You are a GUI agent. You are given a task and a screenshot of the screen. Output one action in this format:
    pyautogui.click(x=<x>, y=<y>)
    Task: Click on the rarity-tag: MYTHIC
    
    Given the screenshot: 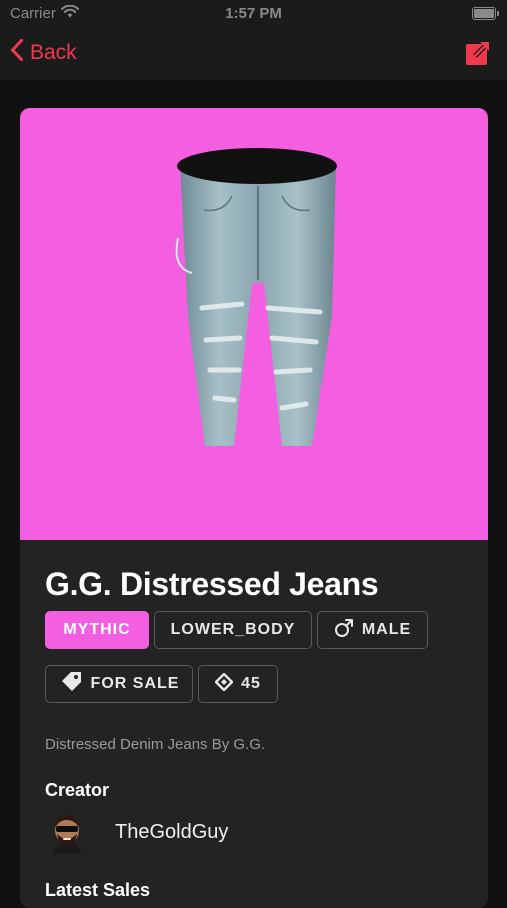 What is the action you would take?
    pyautogui.click(x=97, y=630)
    